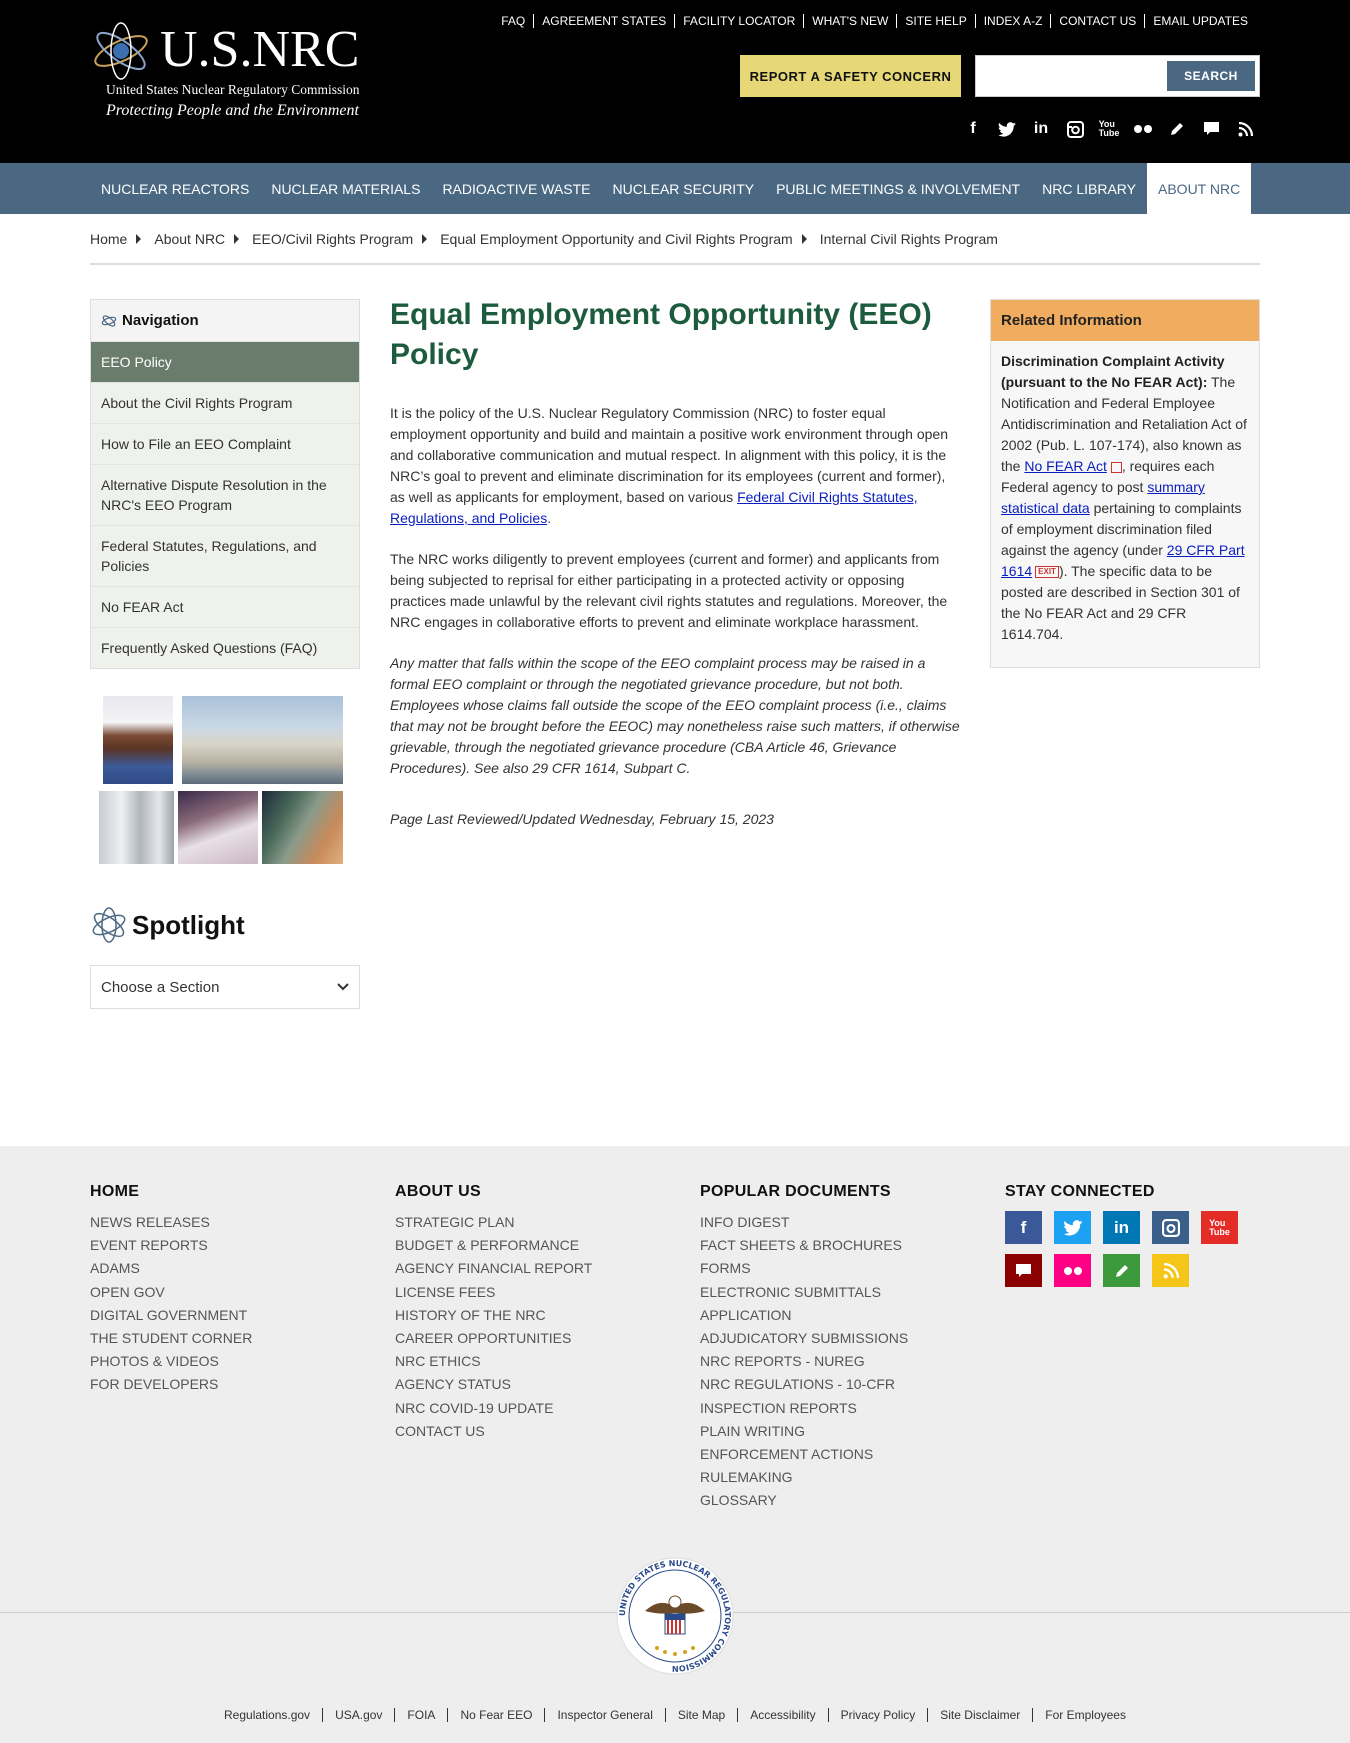 This screenshot has height=1743, width=1350. Describe the element at coordinates (849, 21) in the screenshot. I see `util-link-whats-new: WHAT'S NEW` at that location.